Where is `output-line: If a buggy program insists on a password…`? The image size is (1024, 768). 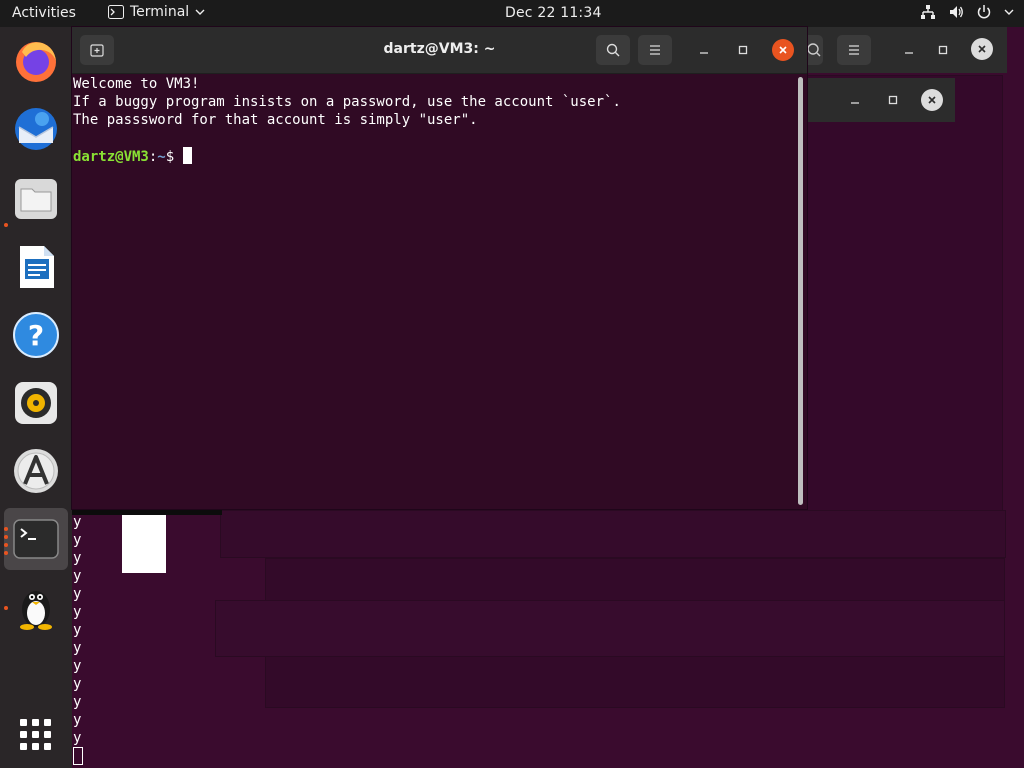 output-line: If a buggy program insists on a password… is located at coordinates (347, 102).